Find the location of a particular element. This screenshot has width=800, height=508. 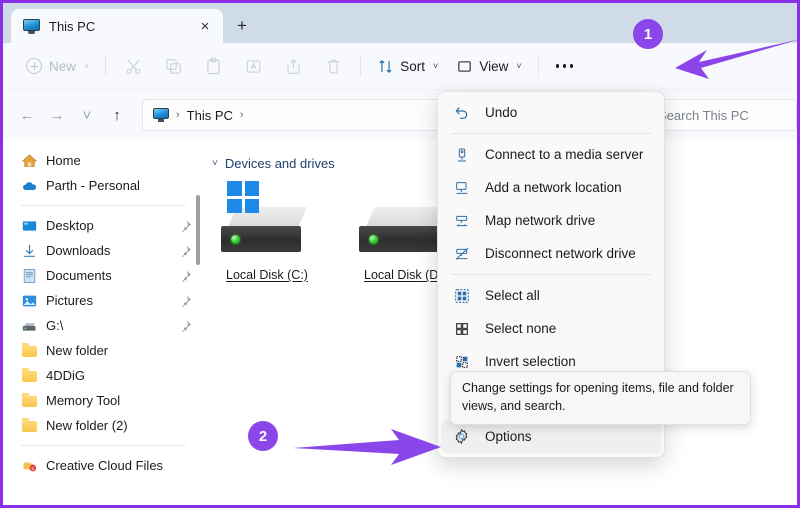

hard-drive-icon is located at coordinates (267, 220).